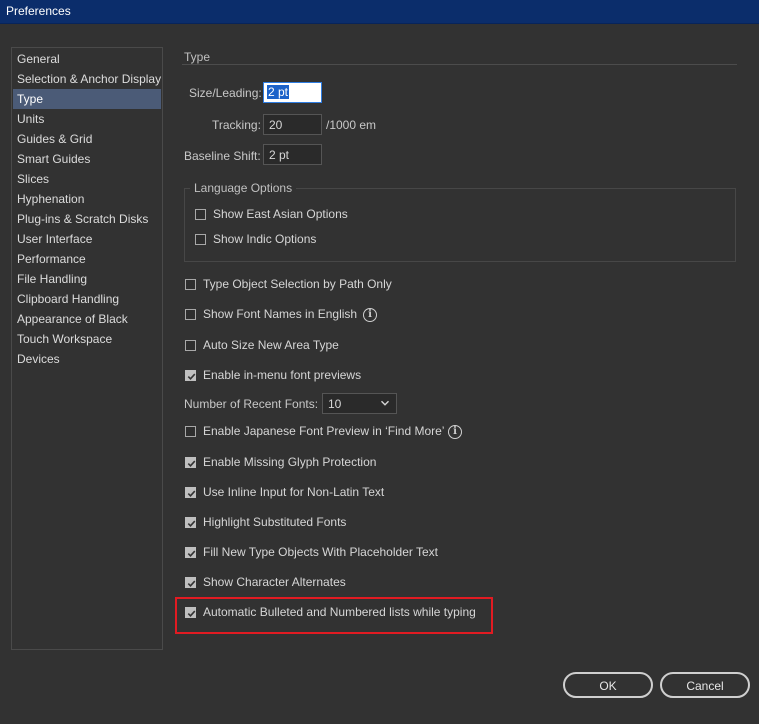  I want to click on sidebar-item-performance: Performance, so click(87, 259).